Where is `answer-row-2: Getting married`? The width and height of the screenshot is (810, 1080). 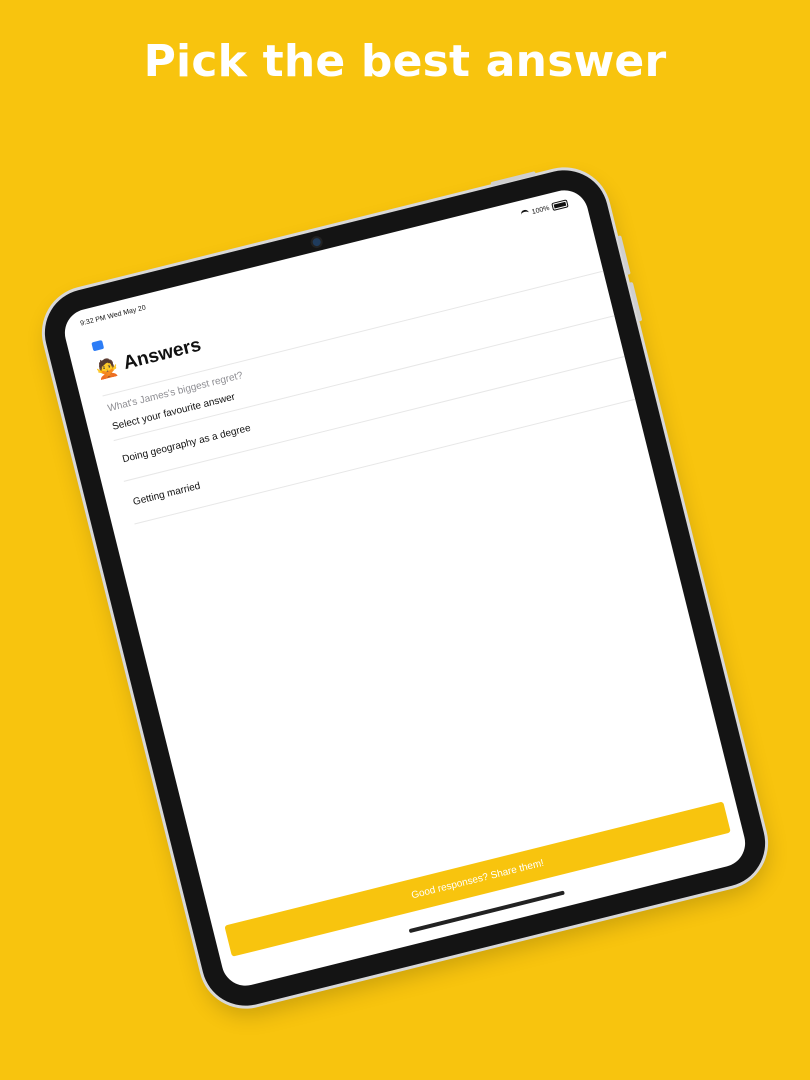
answer-row-2: Getting married is located at coordinates (167, 494).